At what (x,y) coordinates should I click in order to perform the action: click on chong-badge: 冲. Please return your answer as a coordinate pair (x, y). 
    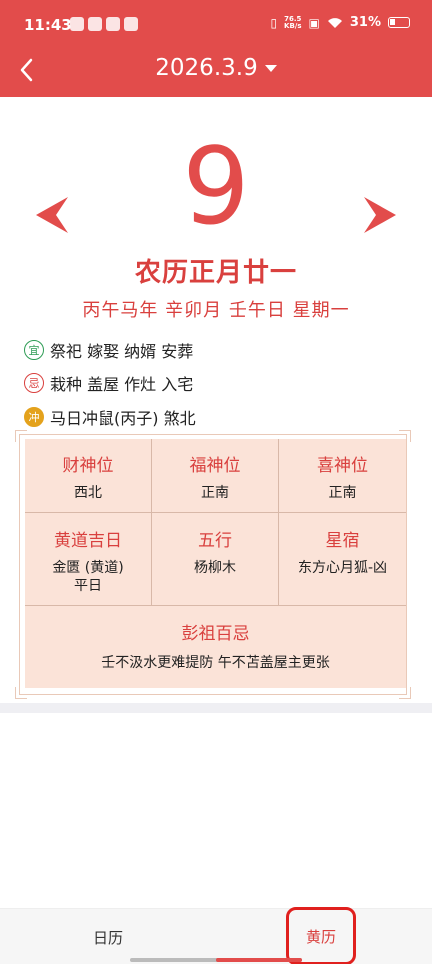
    Looking at the image, I should click on (34, 417).